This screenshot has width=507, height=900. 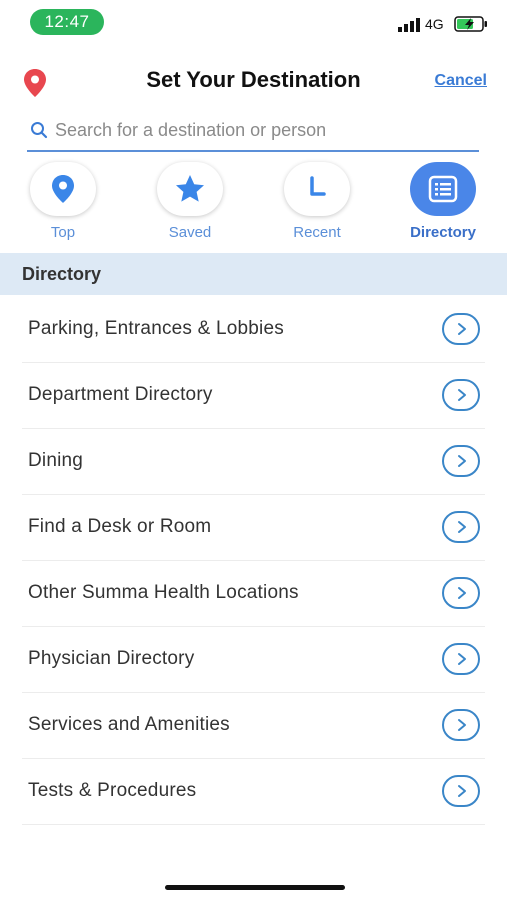 What do you see at coordinates (129, 724) in the screenshot?
I see `list-item-label: Services and Amenities` at bounding box center [129, 724].